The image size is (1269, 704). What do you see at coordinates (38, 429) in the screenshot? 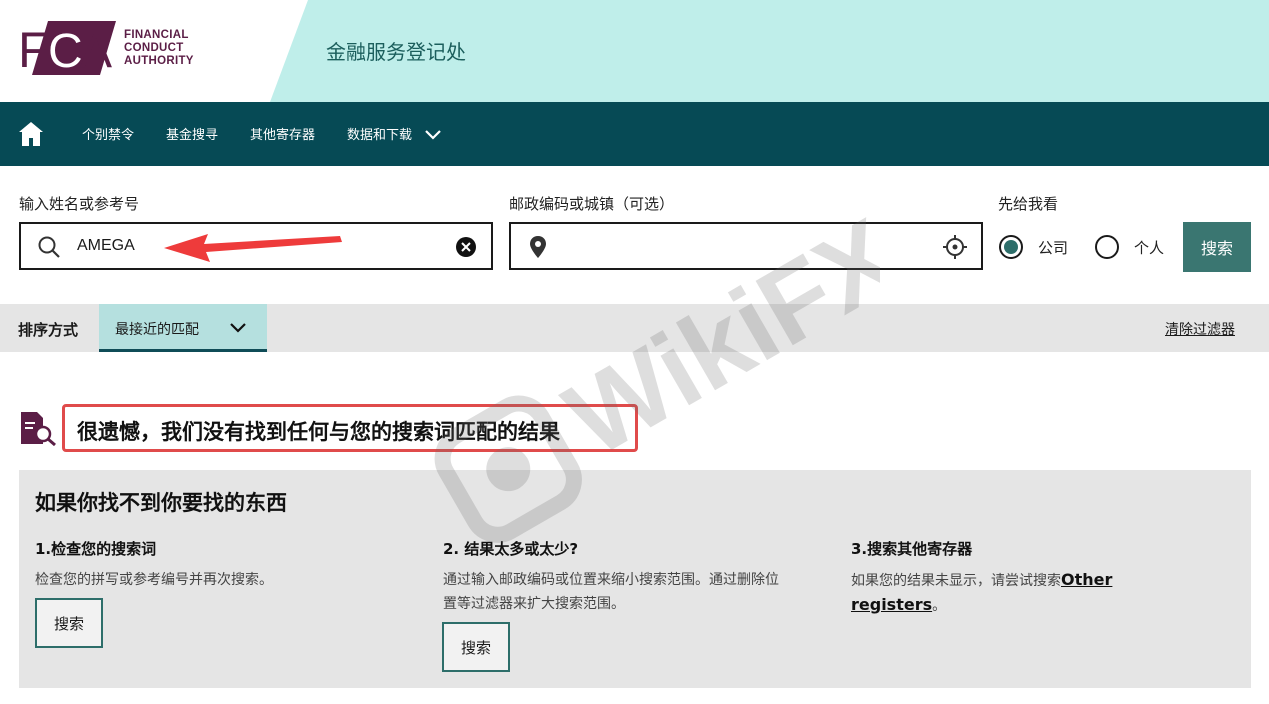
I see `document-search-icon` at bounding box center [38, 429].